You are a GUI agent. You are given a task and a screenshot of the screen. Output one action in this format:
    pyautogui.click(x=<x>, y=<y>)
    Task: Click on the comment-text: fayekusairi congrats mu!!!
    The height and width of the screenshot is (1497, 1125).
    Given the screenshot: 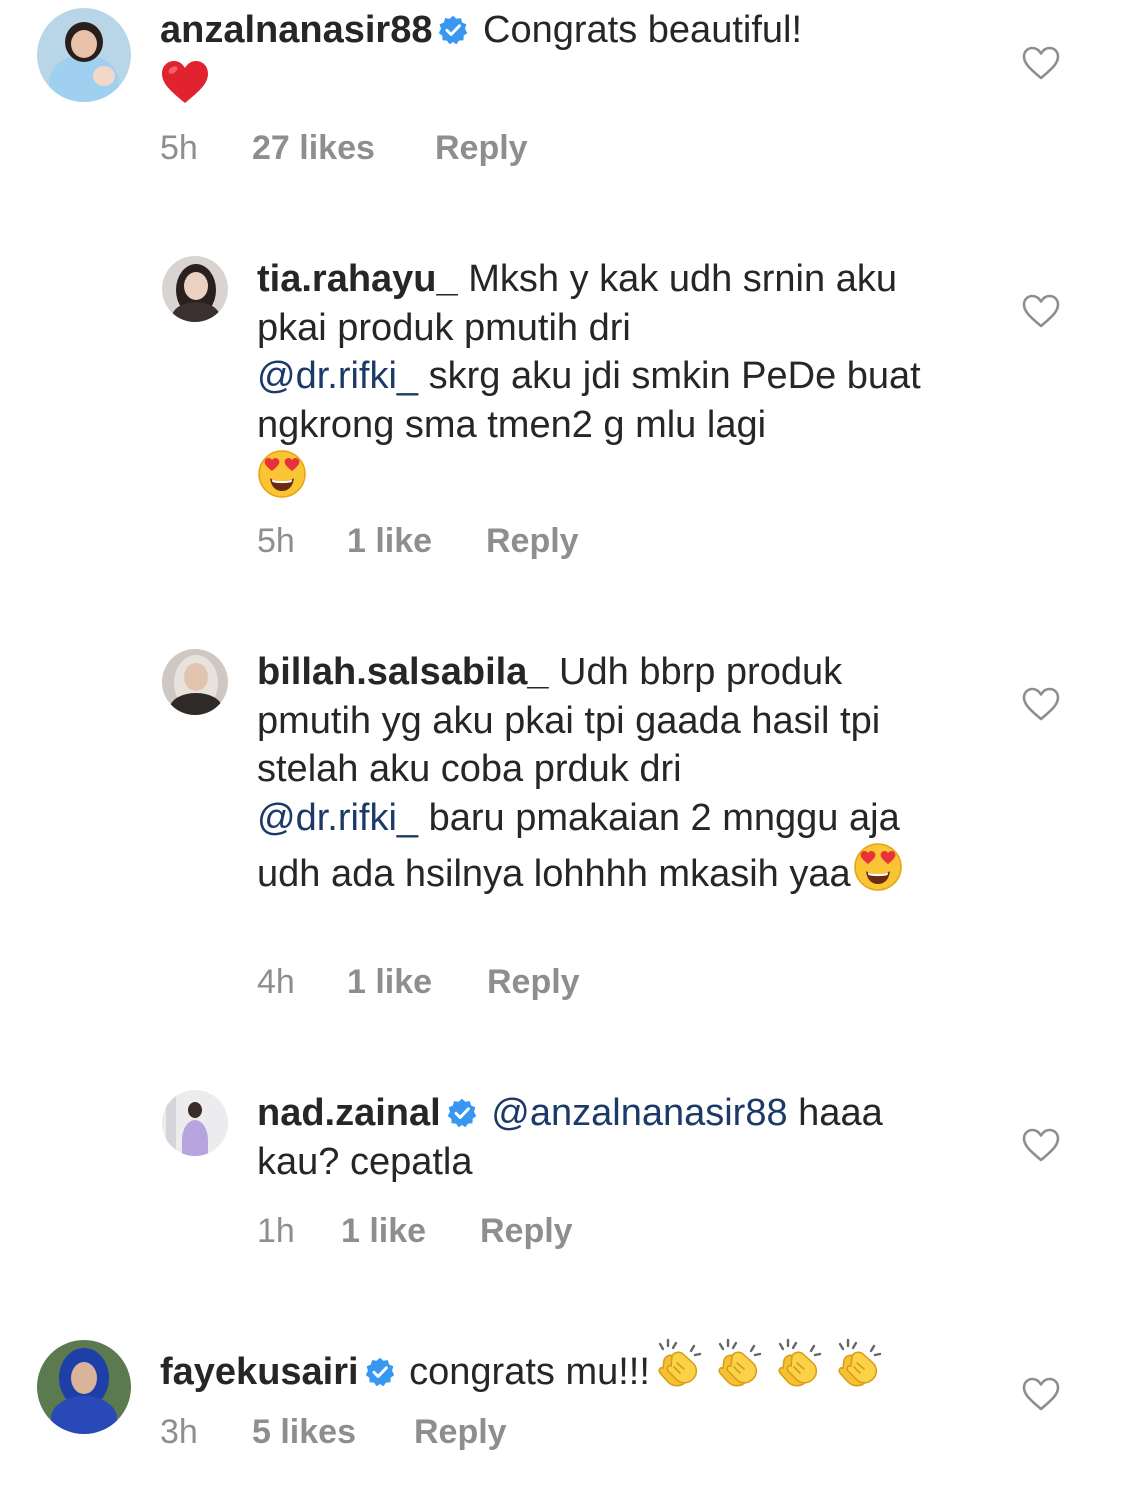 What is the action you would take?
    pyautogui.click(x=560, y=1367)
    